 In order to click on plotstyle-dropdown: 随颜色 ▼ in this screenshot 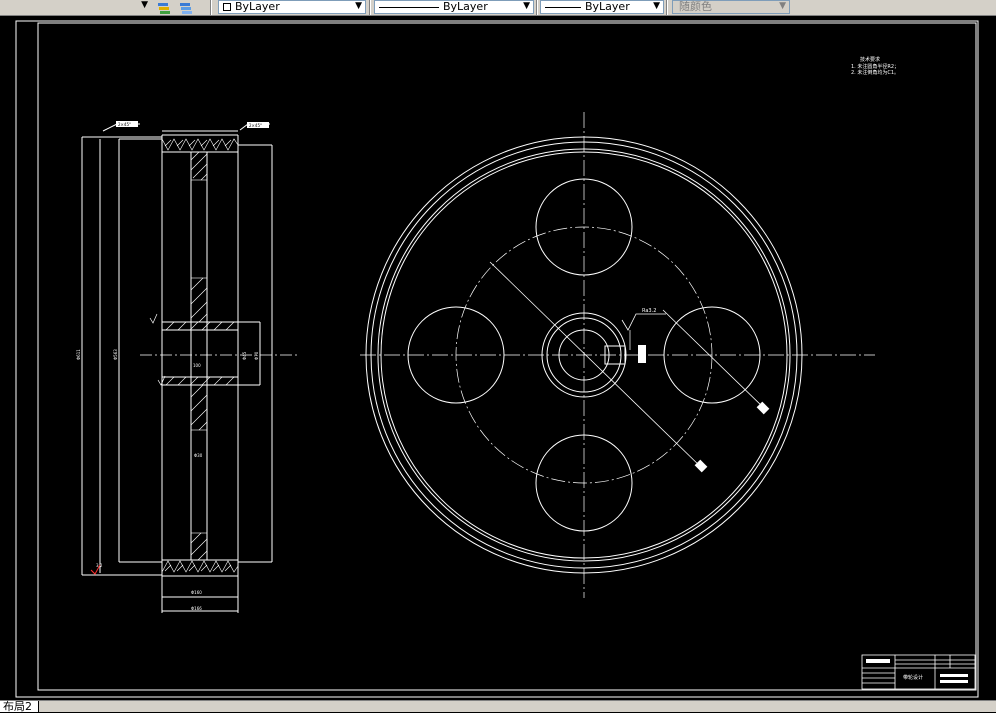, I will do `click(731, 7)`.